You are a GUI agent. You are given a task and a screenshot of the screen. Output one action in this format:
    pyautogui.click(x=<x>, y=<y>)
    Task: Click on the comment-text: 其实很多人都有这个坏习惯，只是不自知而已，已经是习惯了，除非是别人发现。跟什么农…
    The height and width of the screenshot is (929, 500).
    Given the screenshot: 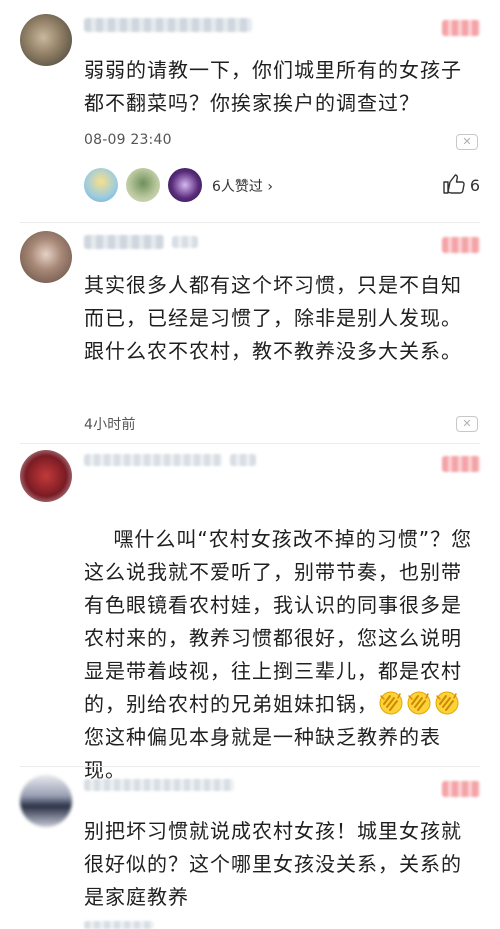 What is the action you would take?
    pyautogui.click(x=273, y=318)
    